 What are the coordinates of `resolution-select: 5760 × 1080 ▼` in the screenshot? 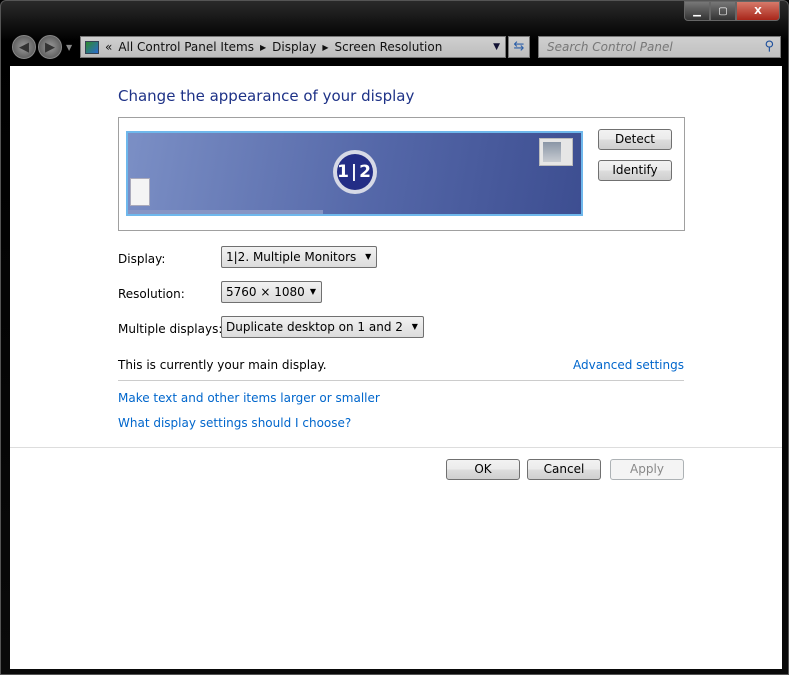 It's located at (271, 292).